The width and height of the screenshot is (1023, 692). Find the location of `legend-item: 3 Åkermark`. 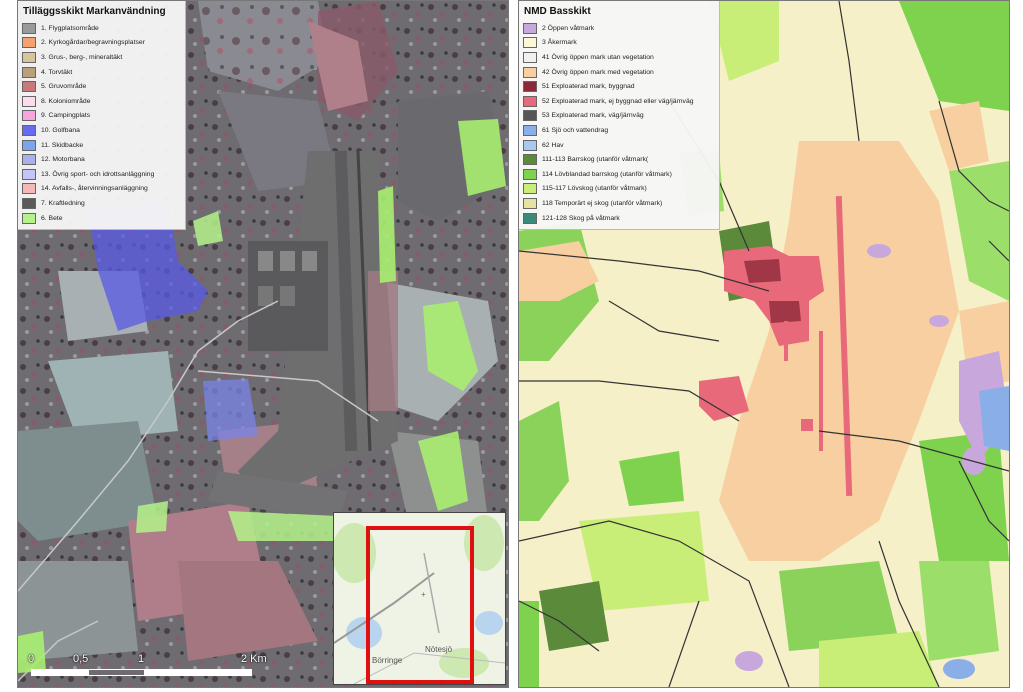

legend-item: 3 Åkermark is located at coordinates (618, 43).